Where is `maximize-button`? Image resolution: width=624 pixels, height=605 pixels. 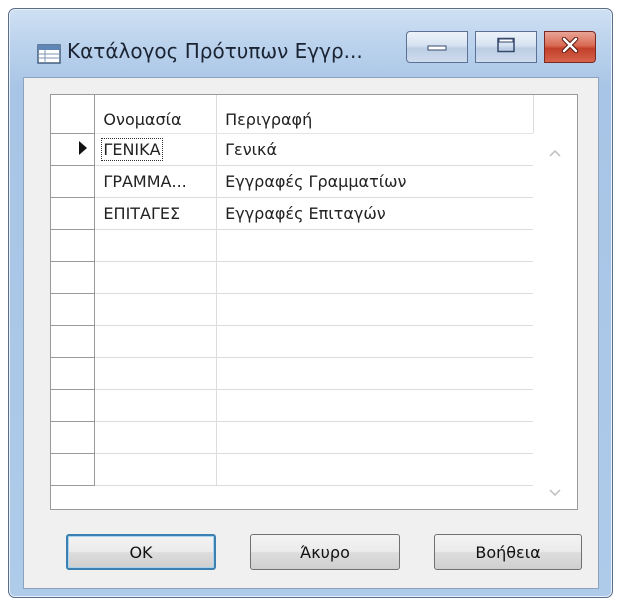
maximize-button is located at coordinates (506, 47).